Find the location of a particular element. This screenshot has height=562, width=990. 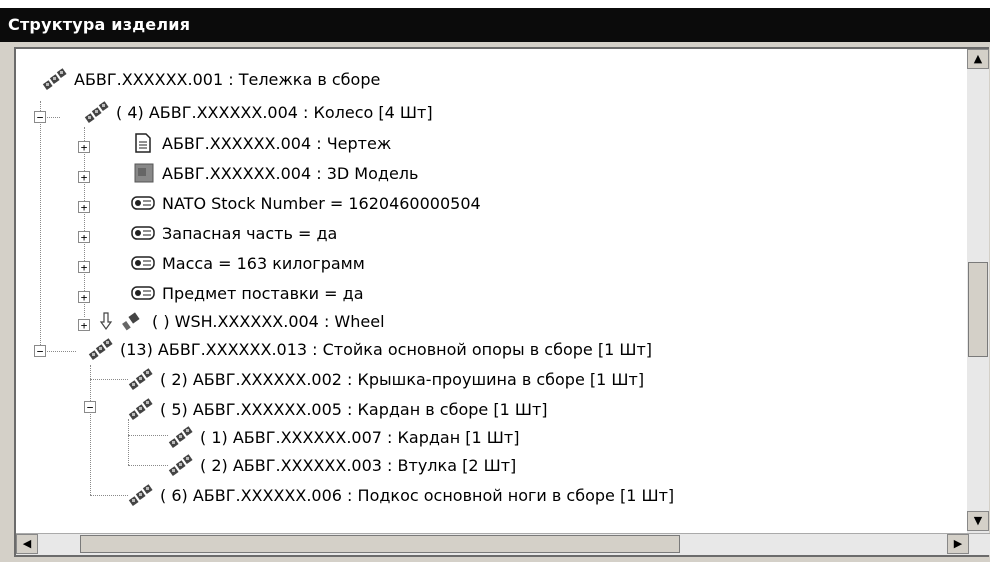

tree-item-root: АБВГ.XXXXXX.001 : Тележка в сборе is located at coordinates (211, 79).